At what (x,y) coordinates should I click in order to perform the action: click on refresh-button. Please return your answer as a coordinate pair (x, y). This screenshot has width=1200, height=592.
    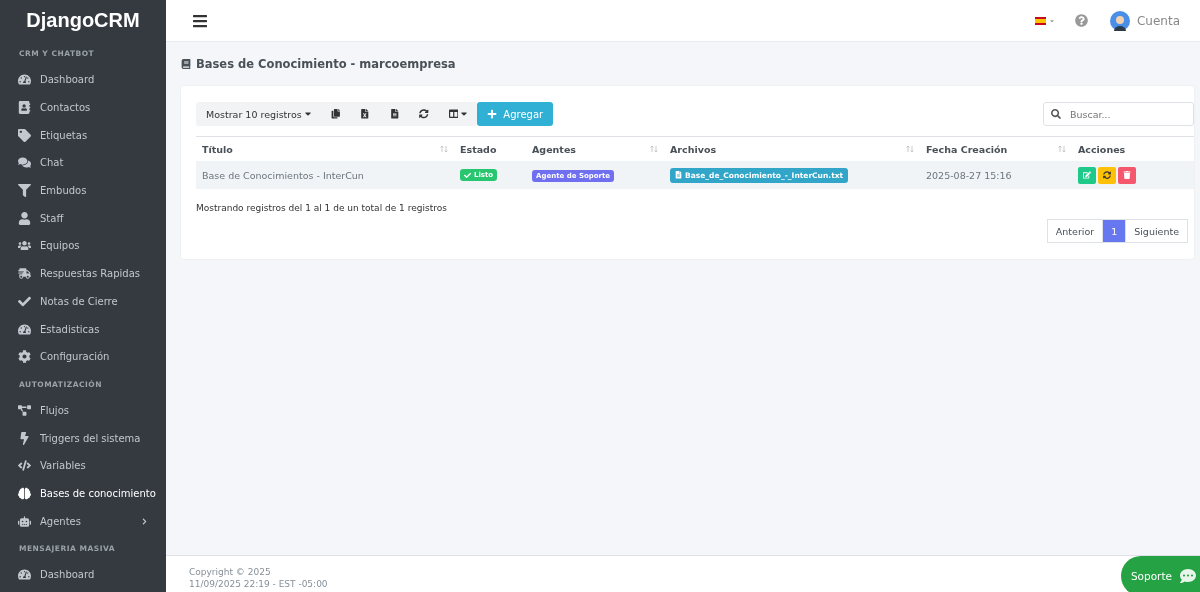
    Looking at the image, I should click on (1107, 175).